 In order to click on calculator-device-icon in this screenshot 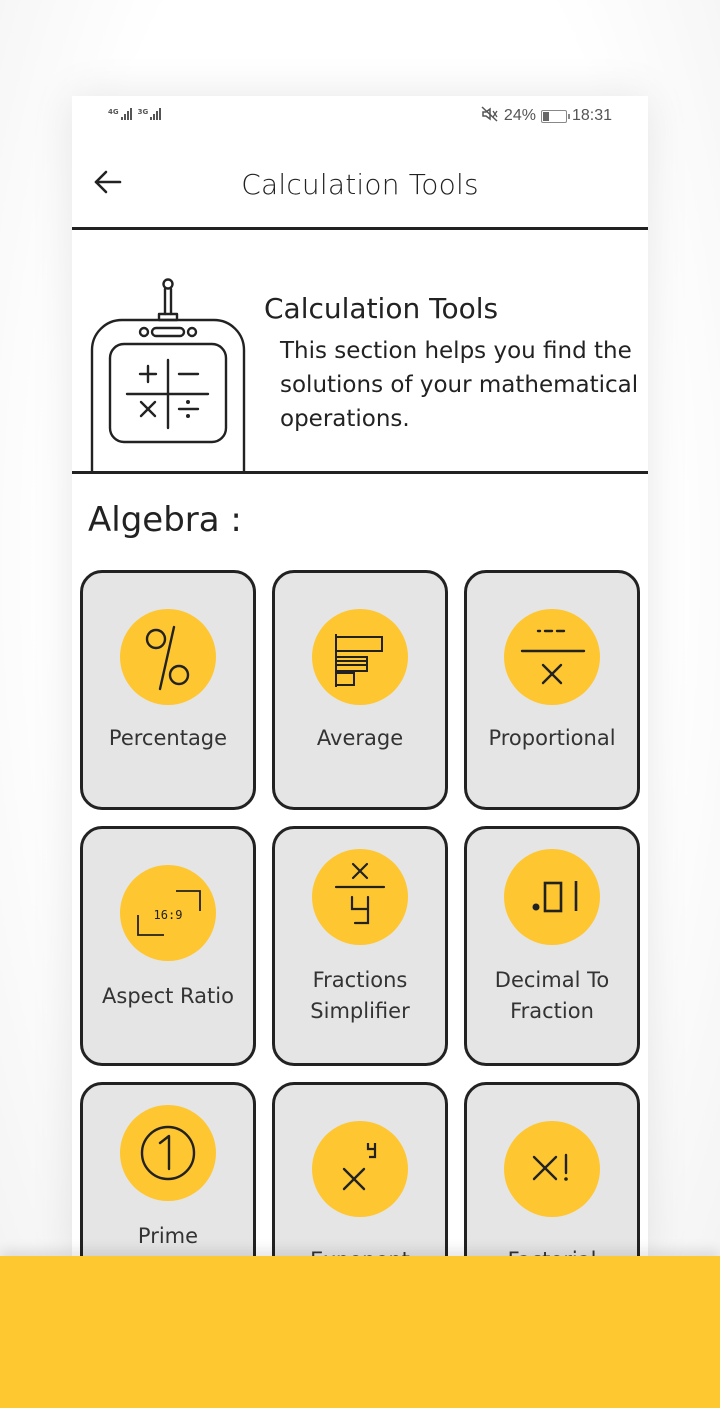, I will do `click(168, 376)`.